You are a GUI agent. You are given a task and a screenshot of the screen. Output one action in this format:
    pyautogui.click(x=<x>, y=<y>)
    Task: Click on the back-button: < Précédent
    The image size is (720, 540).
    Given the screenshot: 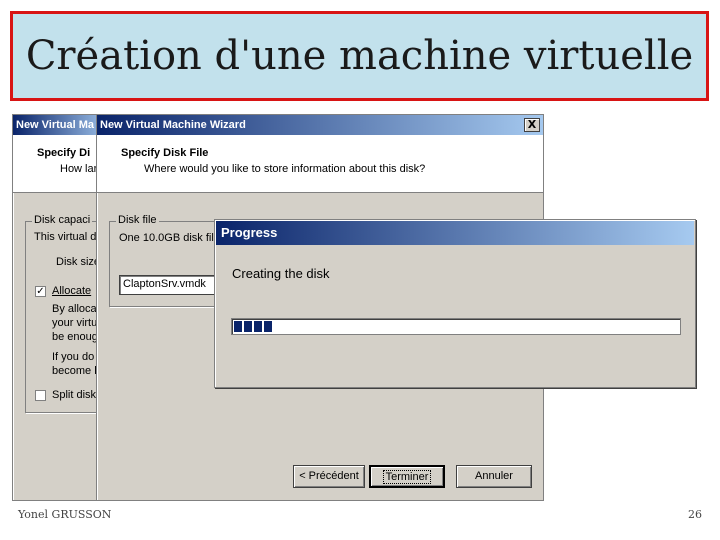 What is the action you would take?
    pyautogui.click(x=329, y=476)
    